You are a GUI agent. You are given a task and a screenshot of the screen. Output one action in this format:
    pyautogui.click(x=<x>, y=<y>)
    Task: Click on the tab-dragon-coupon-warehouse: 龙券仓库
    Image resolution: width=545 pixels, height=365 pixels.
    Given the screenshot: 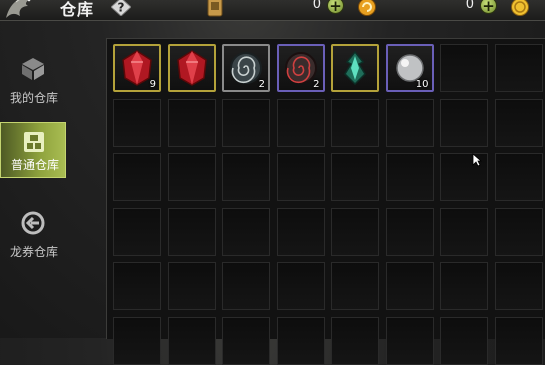 What is the action you would take?
    pyautogui.click(x=34, y=232)
    